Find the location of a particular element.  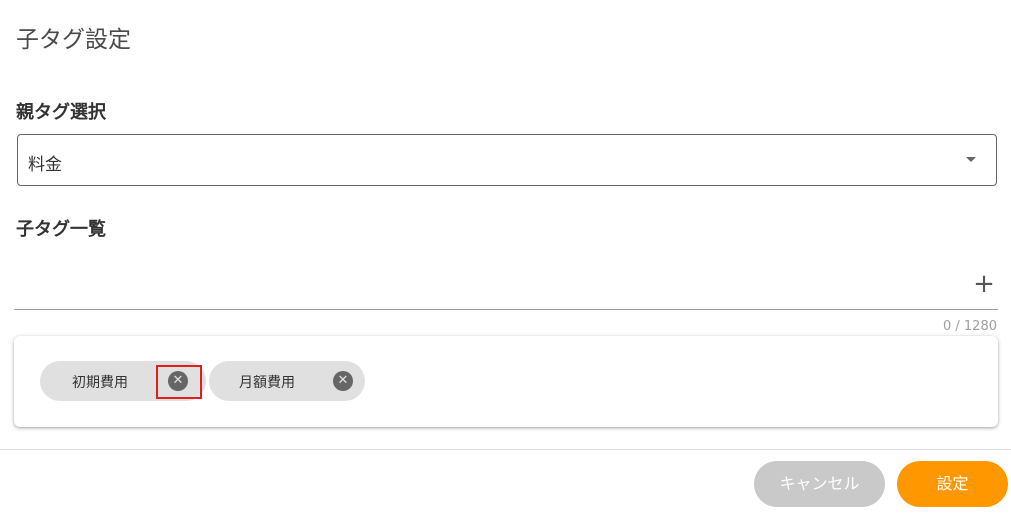

highlight-box is located at coordinates (179, 382).